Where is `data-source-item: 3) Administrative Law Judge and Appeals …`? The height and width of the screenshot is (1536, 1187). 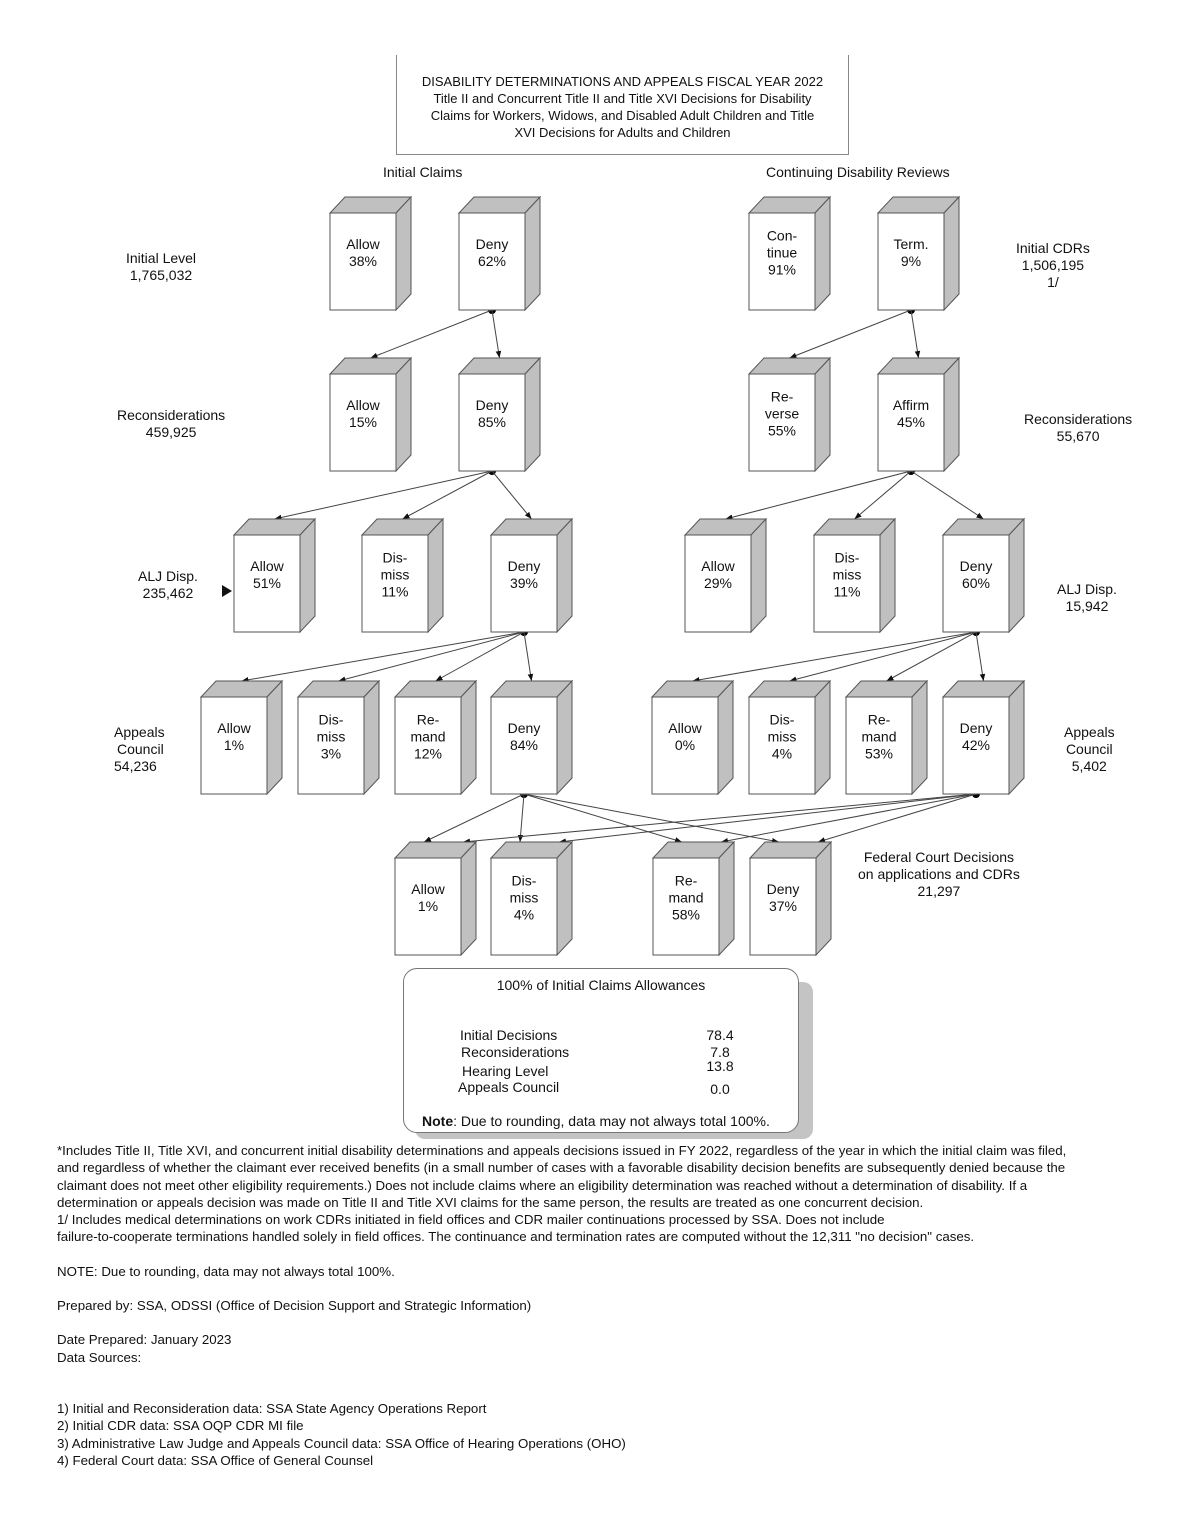 data-source-item: 3) Administrative Law Judge and Appeals … is located at coordinates (341, 1443).